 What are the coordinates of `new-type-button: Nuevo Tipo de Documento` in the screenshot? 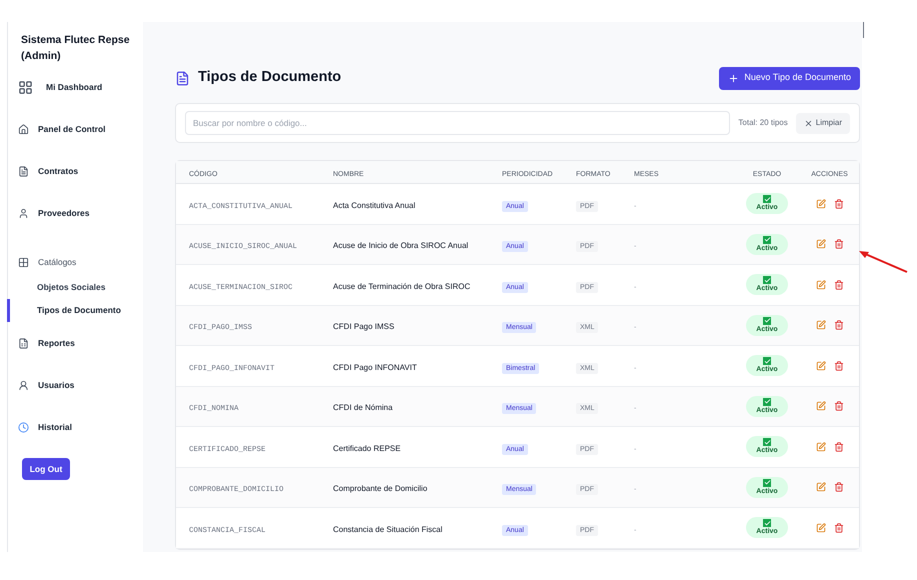 It's located at (789, 78).